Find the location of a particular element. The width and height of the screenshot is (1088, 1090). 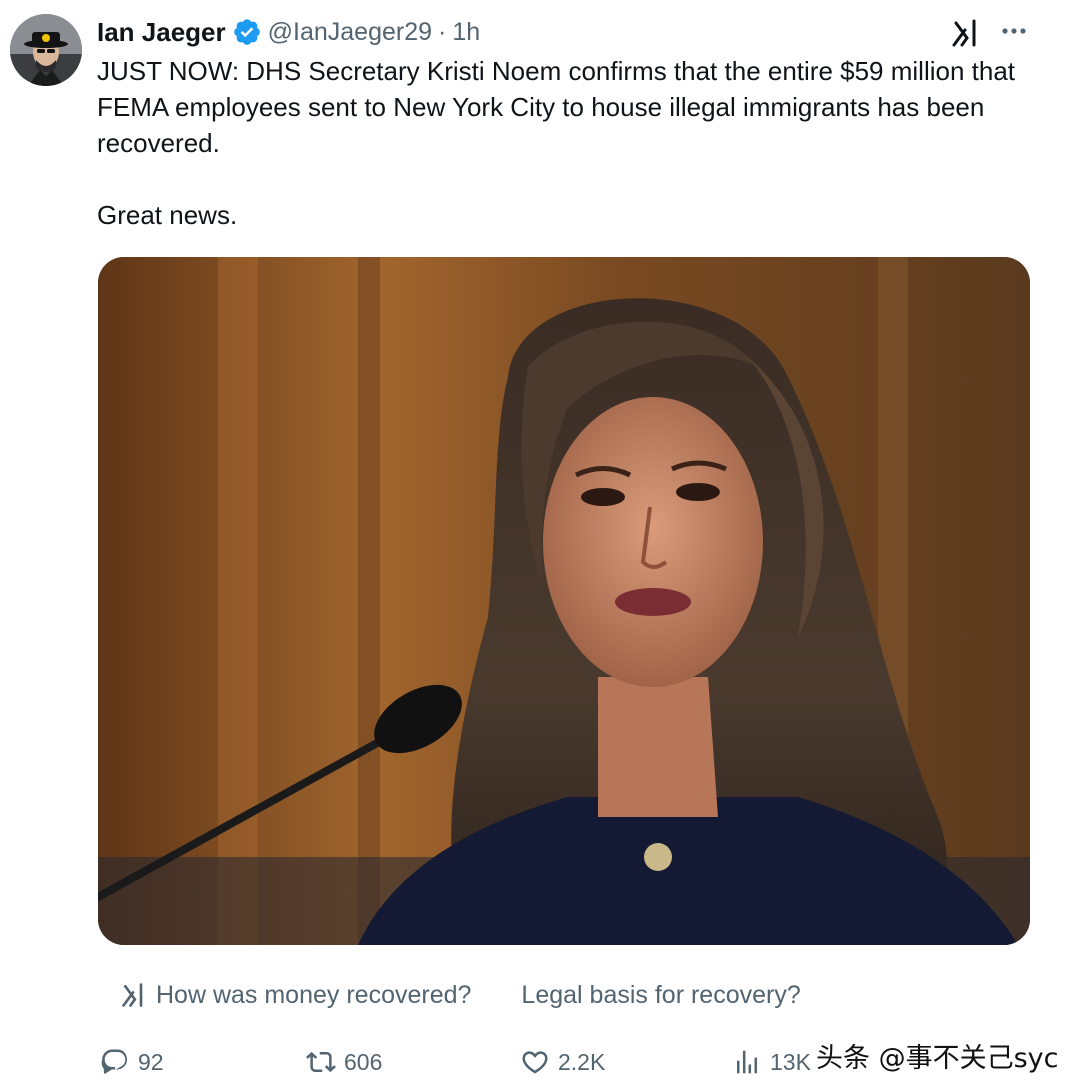

reply-icon is located at coordinates (114, 1061).